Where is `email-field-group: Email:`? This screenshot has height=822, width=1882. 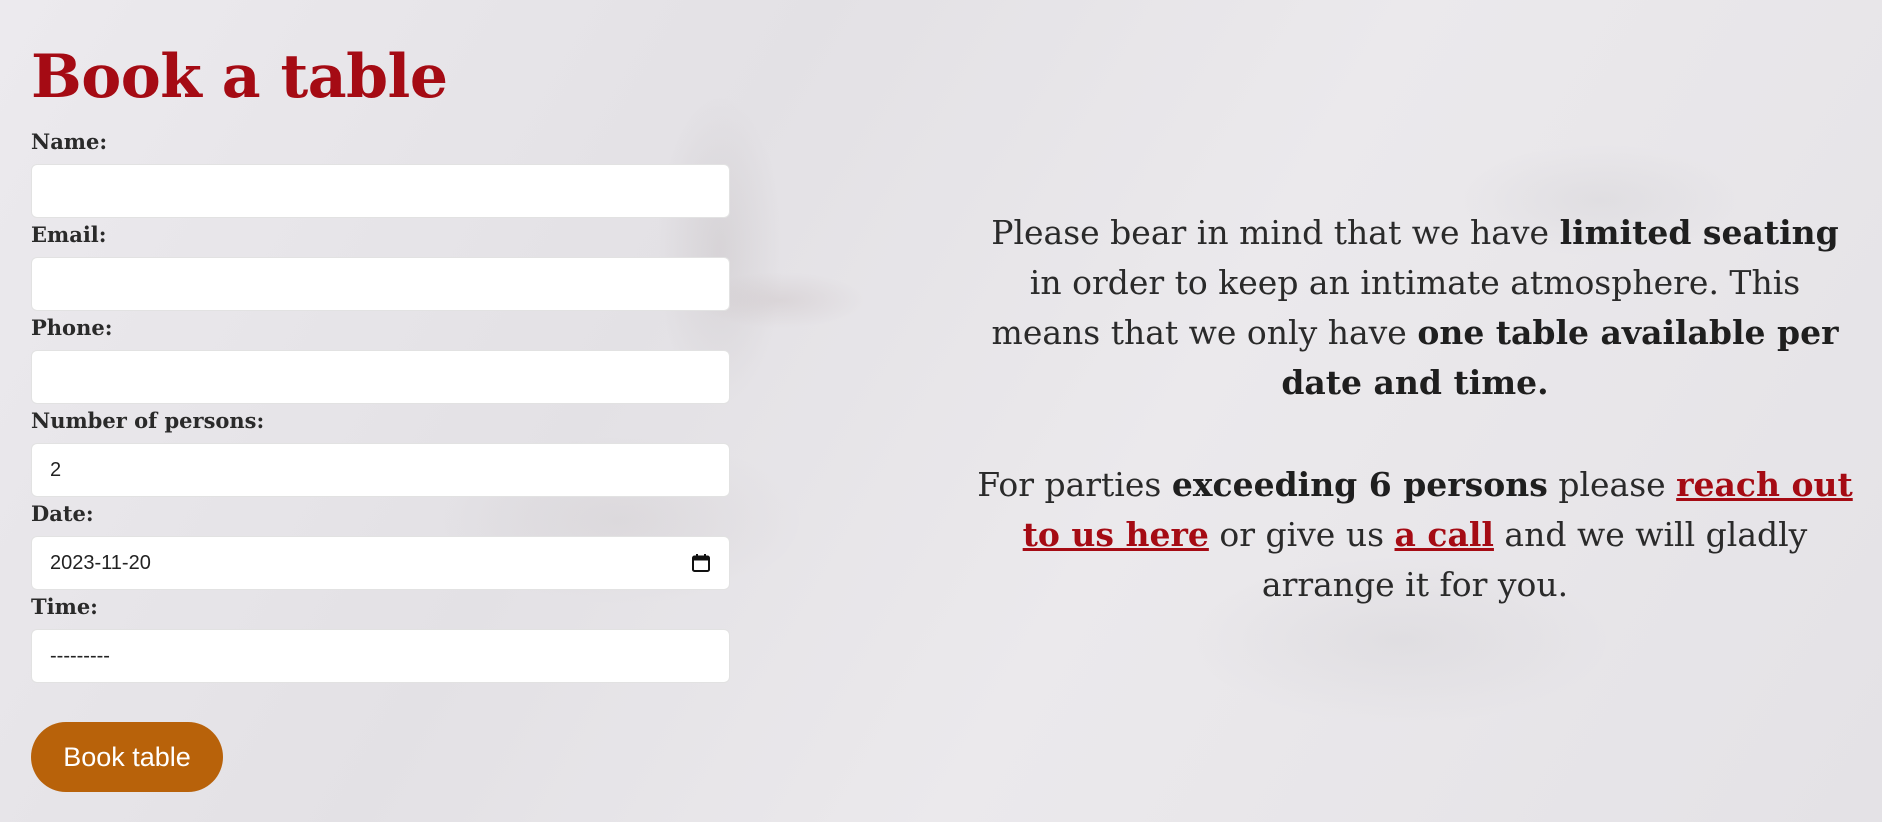 email-field-group: Email: is located at coordinates (380, 266).